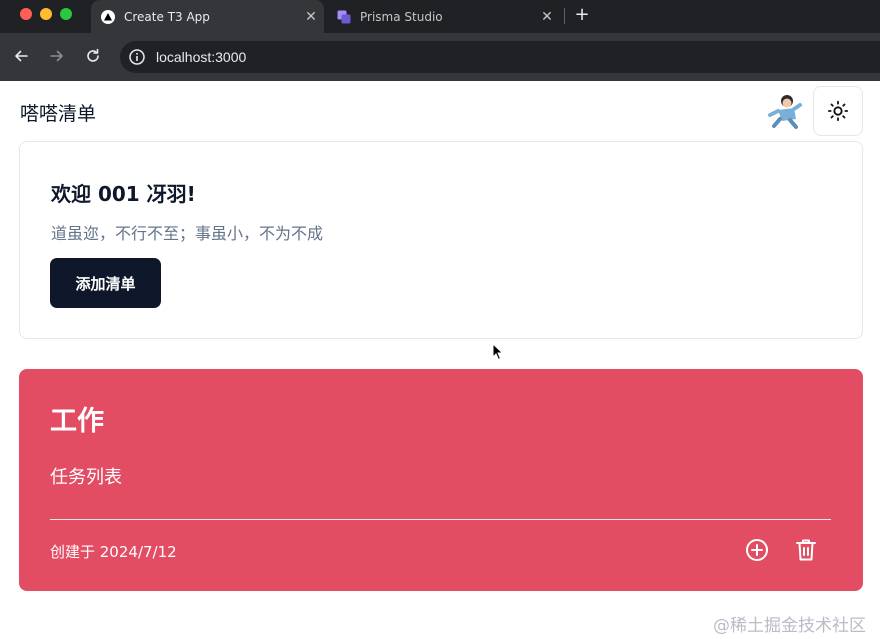  I want to click on tab-title: Prisma Studio, so click(401, 16).